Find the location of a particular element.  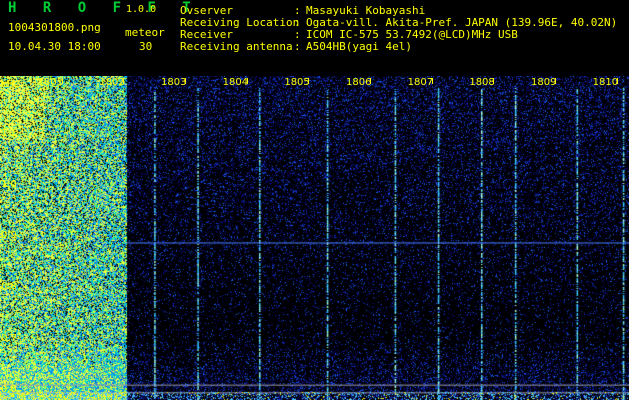

x-tick-label: 1809 is located at coordinates (544, 82).